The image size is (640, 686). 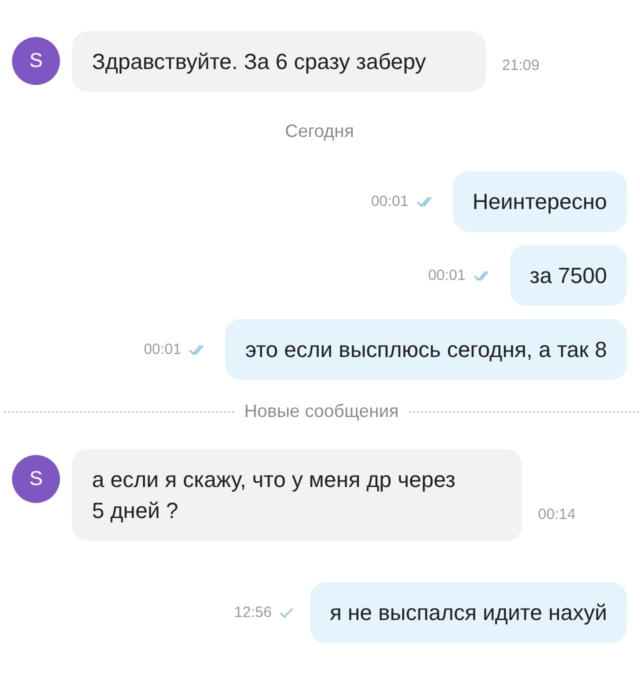 What do you see at coordinates (568, 275) in the screenshot?
I see `message-bubble: за 7500` at bounding box center [568, 275].